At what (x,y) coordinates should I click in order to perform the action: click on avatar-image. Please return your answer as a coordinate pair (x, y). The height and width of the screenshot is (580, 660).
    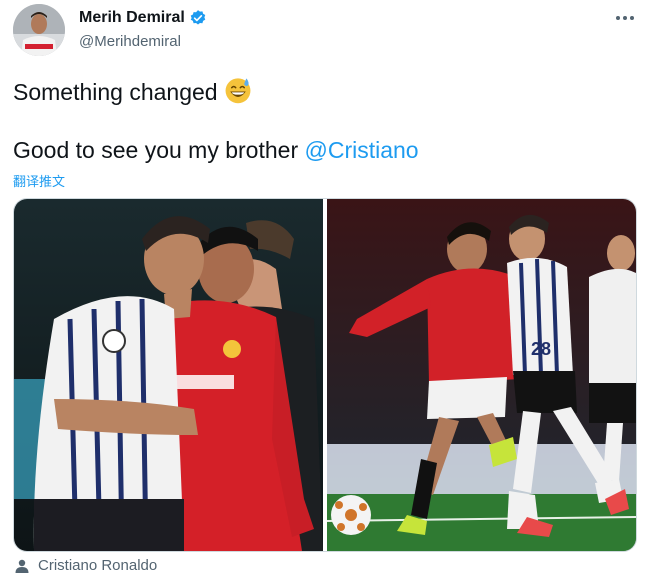
    Looking at the image, I should click on (39, 30).